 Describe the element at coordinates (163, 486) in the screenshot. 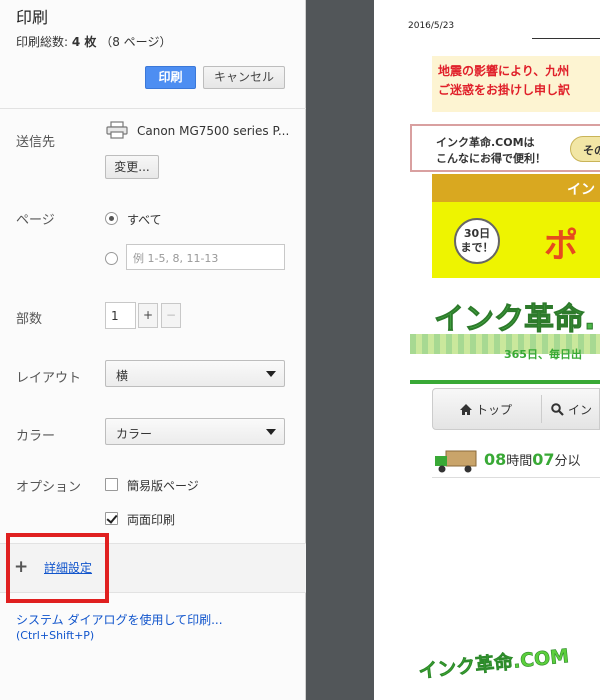

I see `simplified-page-label: 簡易版ページ` at that location.